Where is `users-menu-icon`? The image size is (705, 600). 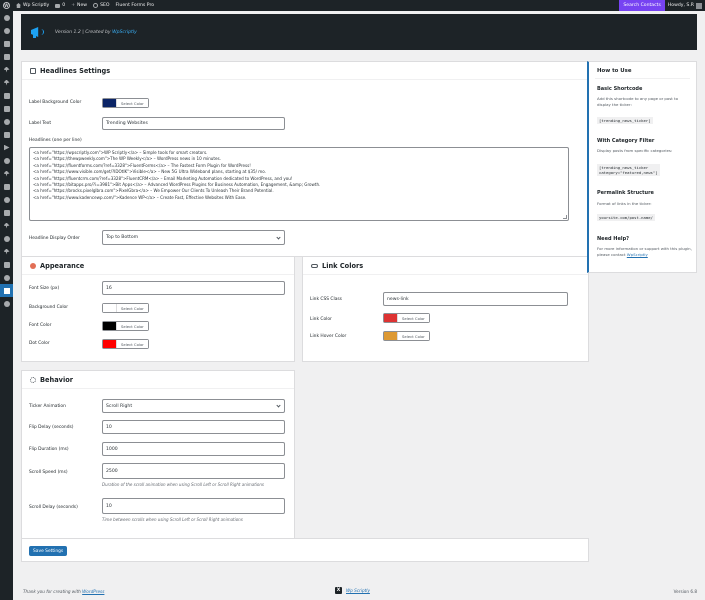 users-menu-icon is located at coordinates (6, 160).